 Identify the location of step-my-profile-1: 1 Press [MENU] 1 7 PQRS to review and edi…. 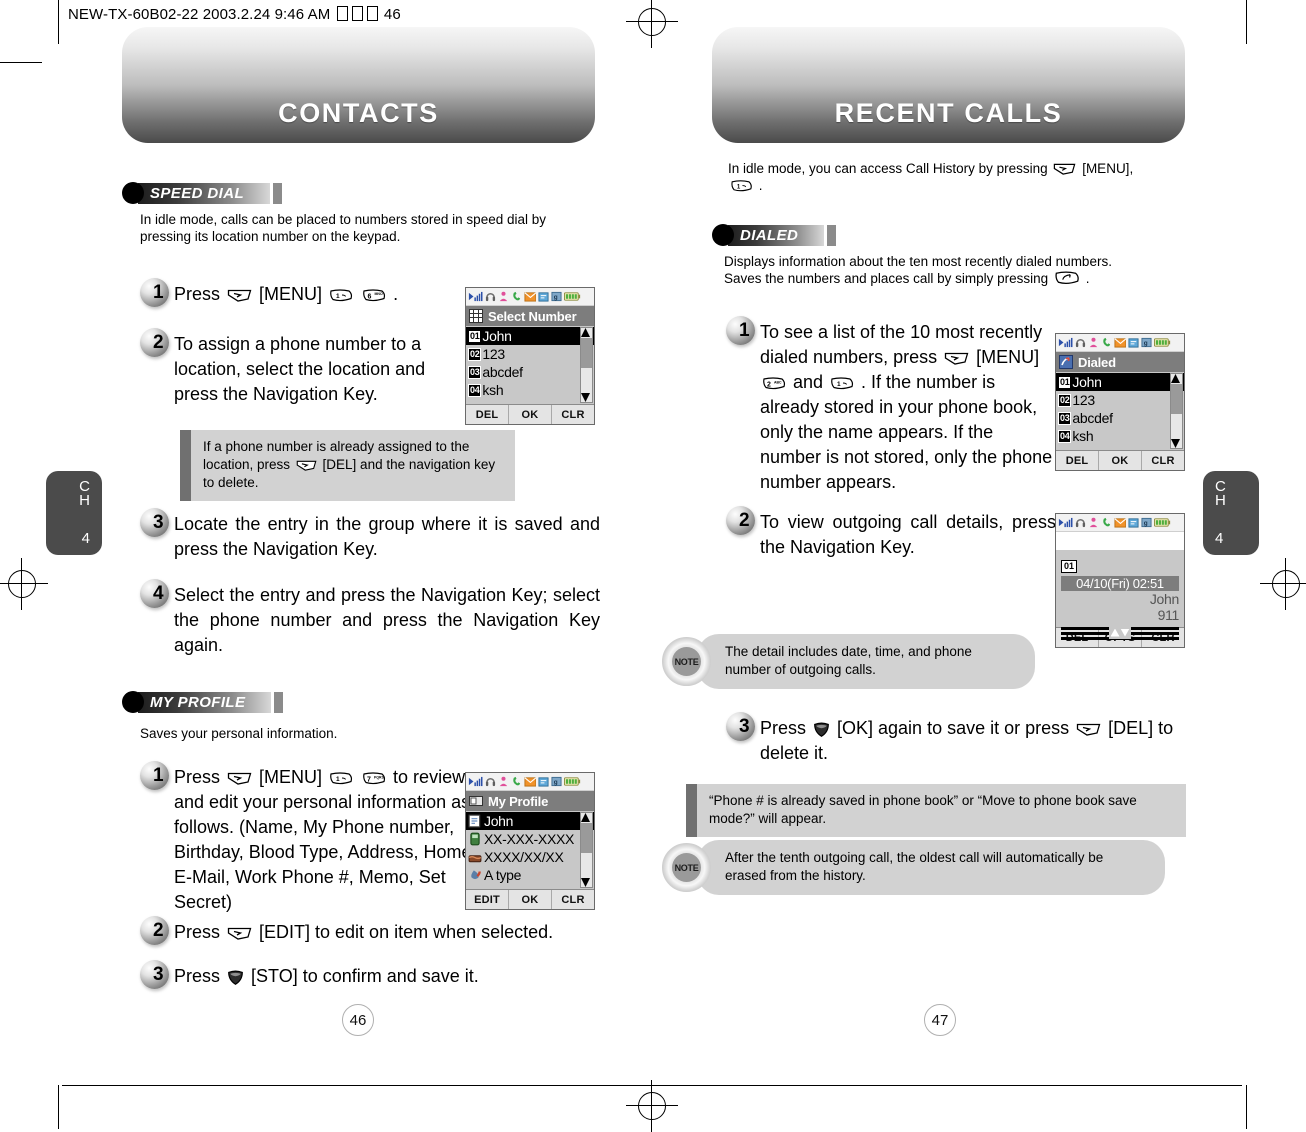
(310, 838).